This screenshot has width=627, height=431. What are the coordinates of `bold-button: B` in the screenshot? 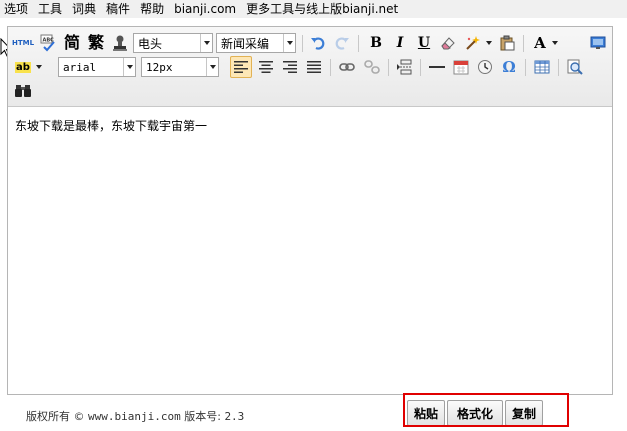 It's located at (376, 43).